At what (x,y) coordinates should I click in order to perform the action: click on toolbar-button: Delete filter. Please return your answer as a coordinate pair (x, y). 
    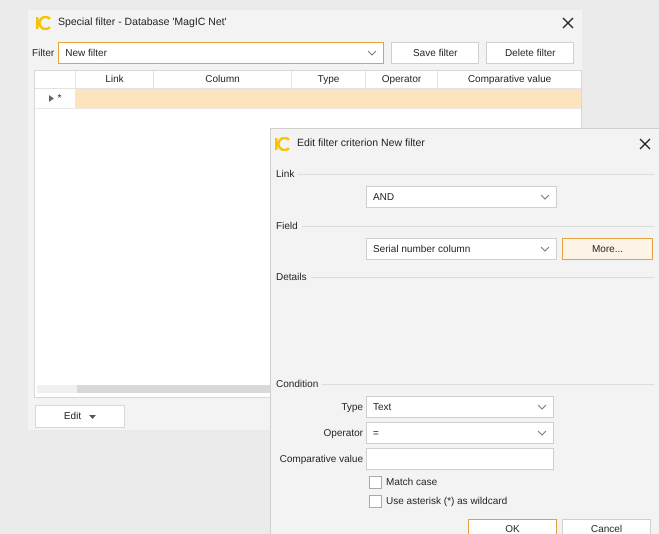
    Looking at the image, I should click on (530, 53).